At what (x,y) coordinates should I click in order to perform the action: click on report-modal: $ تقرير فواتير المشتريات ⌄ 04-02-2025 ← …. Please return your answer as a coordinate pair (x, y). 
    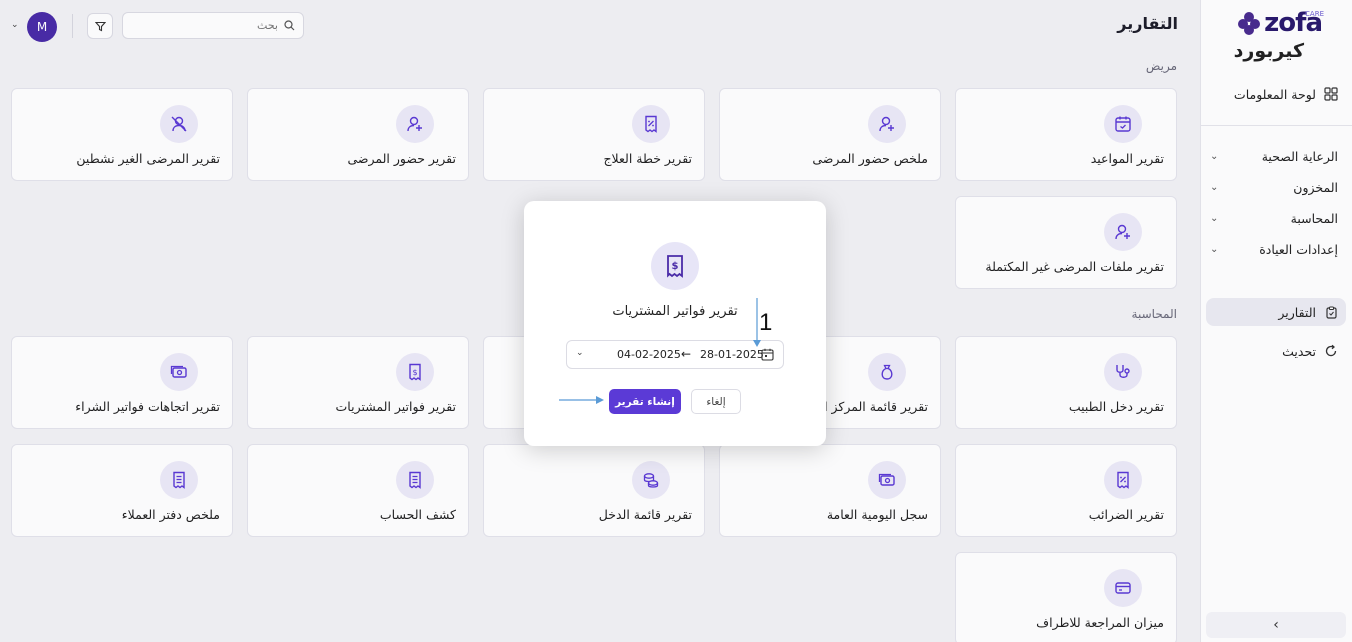
    Looking at the image, I should click on (675, 323).